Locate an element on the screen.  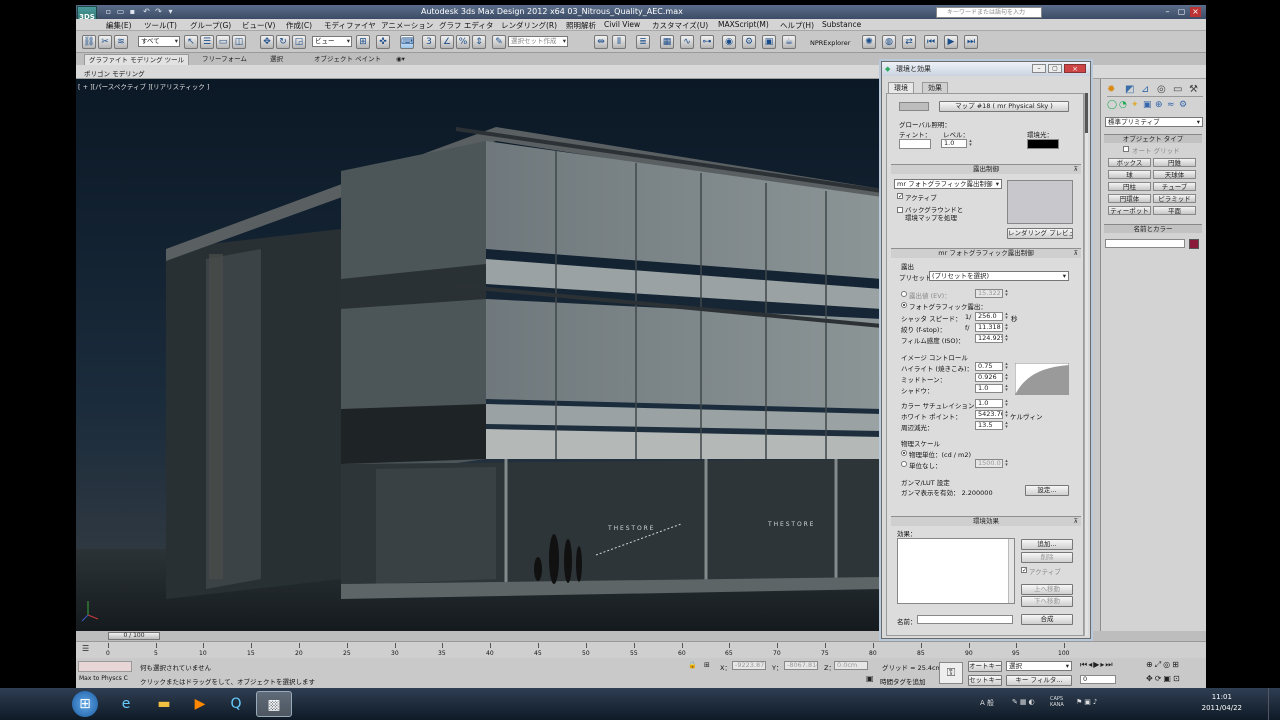
save-icon: ▪ is located at coordinates (132, 11).